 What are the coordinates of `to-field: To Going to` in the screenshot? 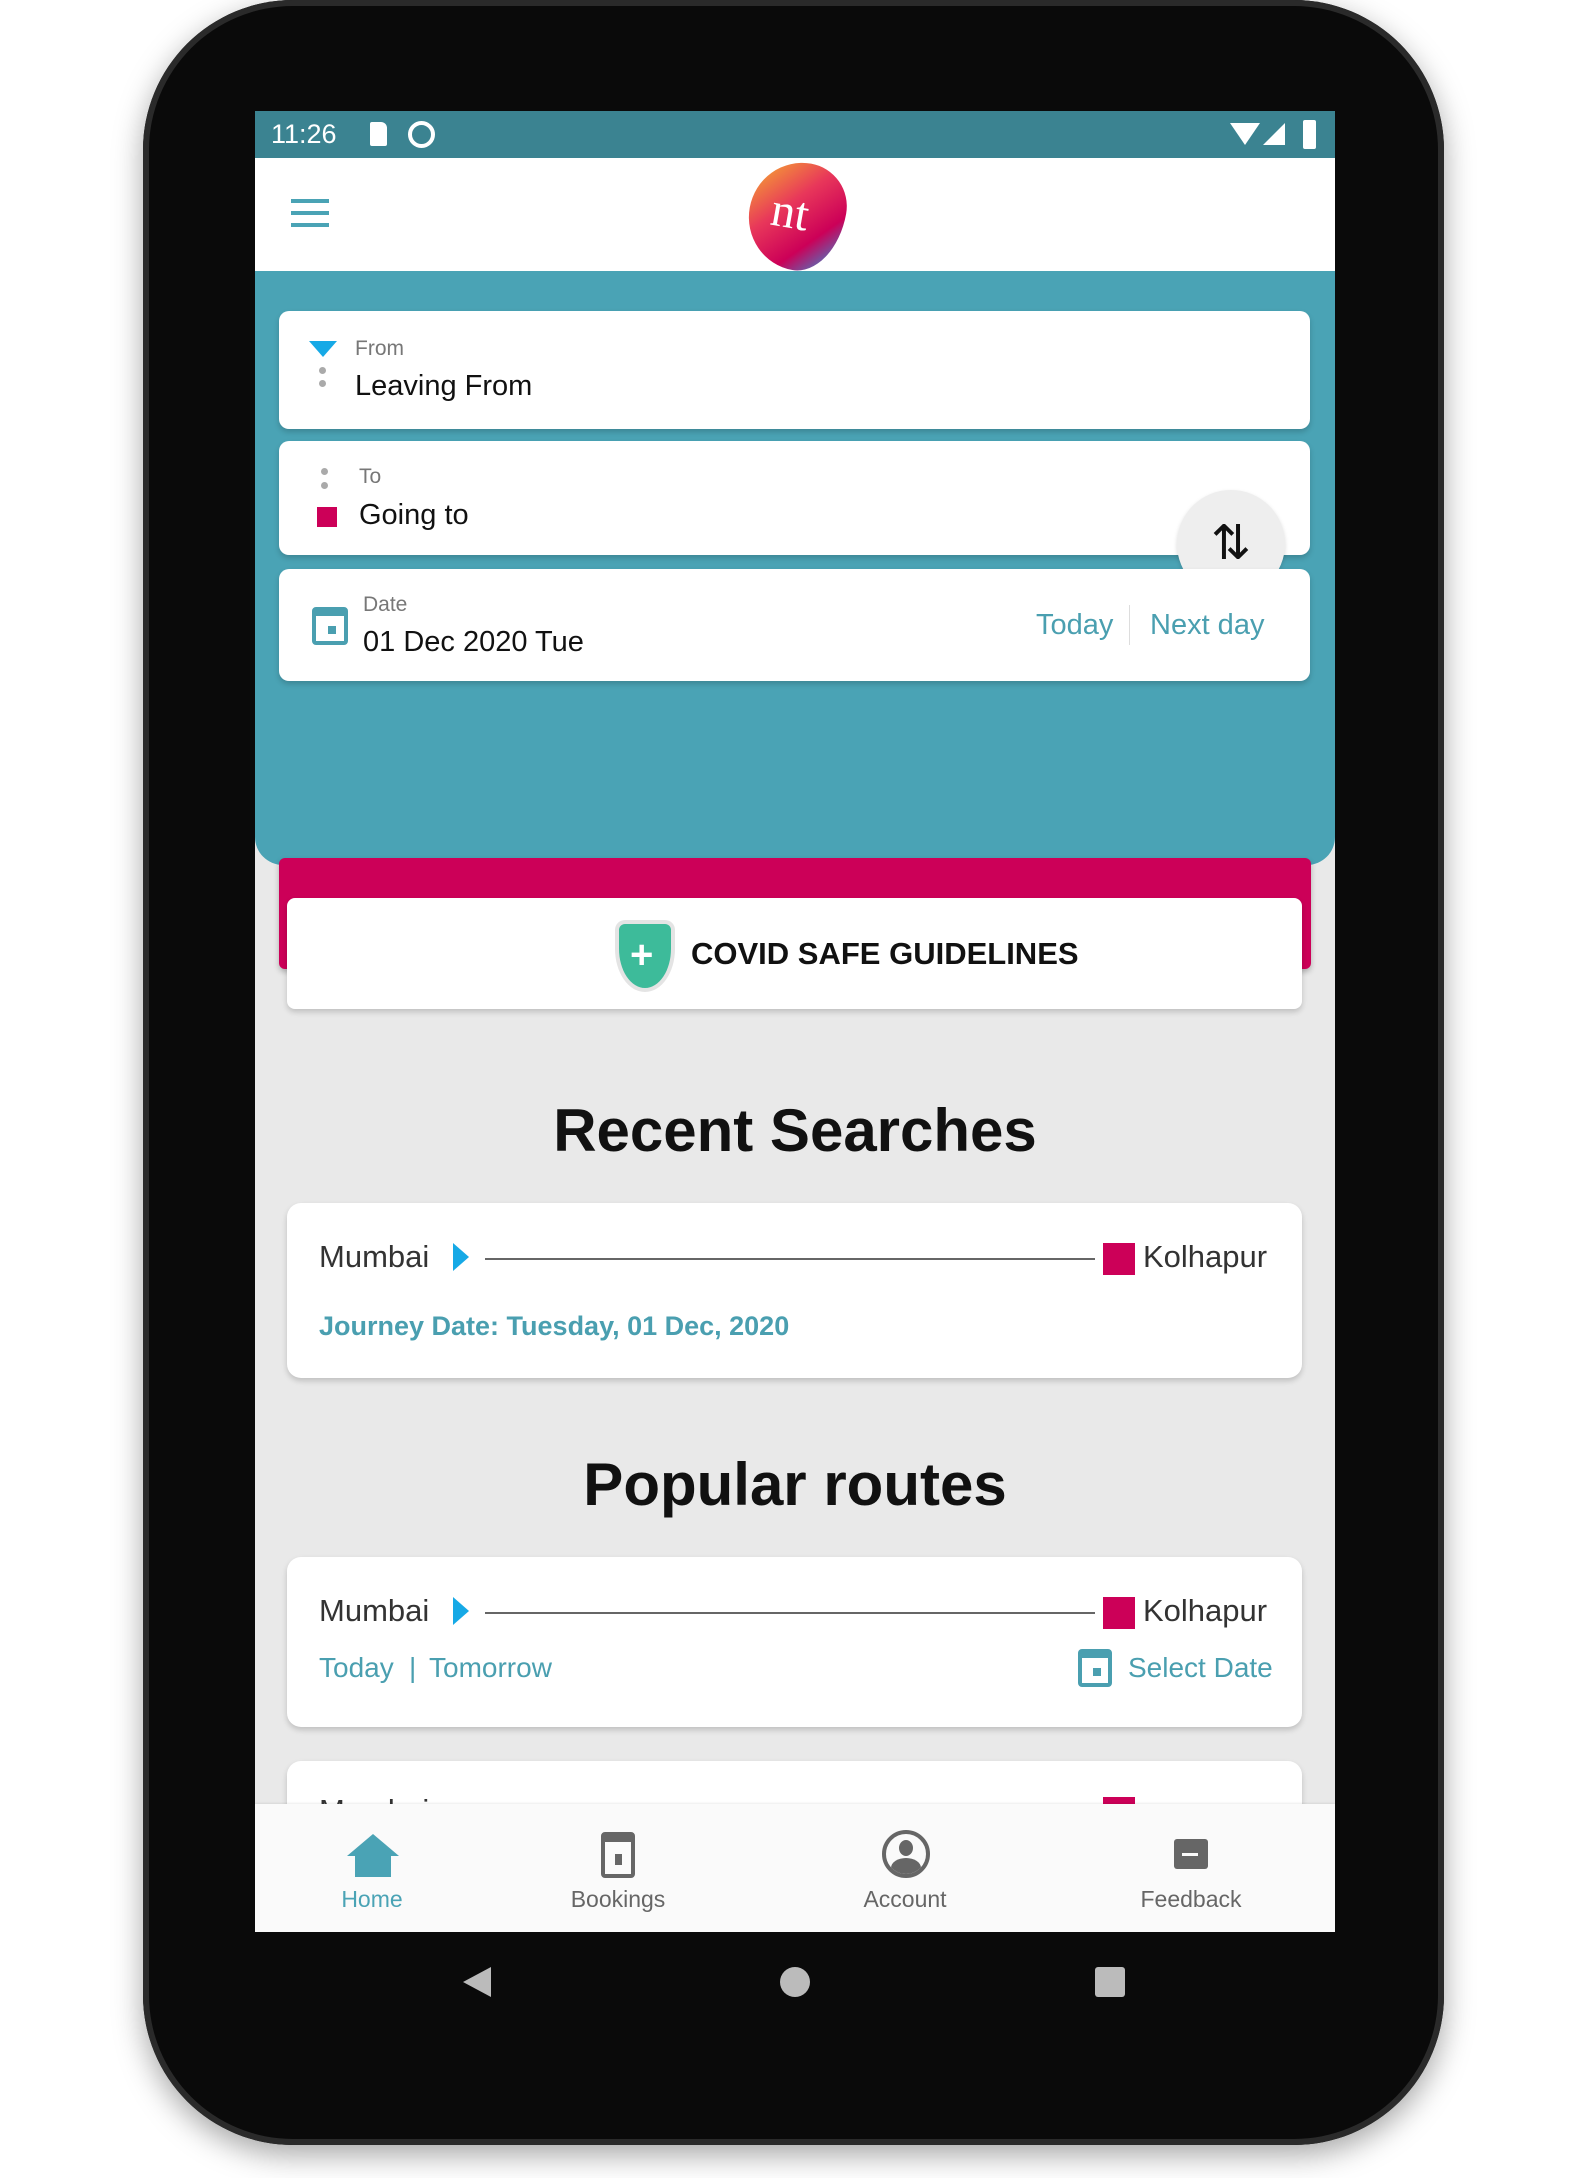 It's located at (794, 498).